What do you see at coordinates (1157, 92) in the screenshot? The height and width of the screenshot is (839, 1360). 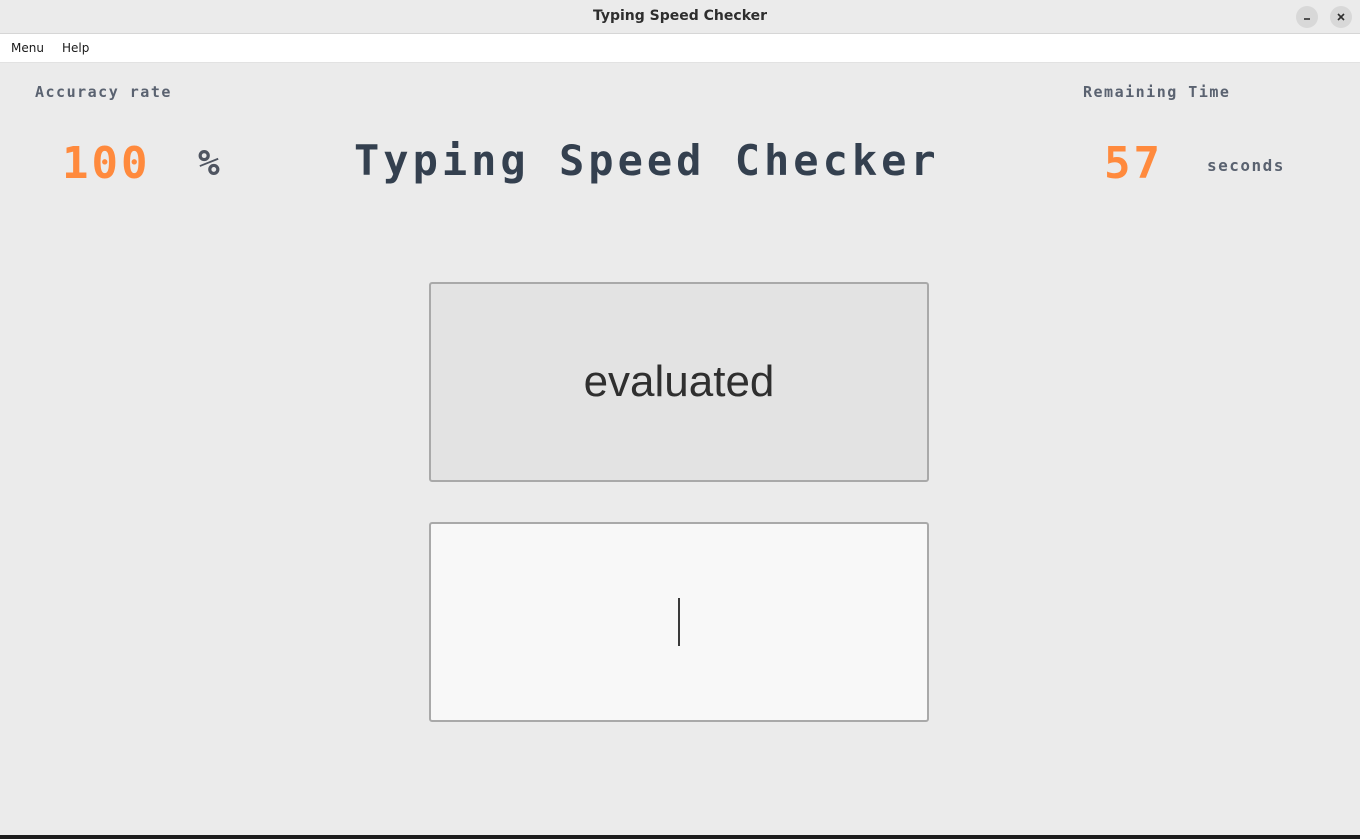 I see `remaining-time-label: Remaining Time` at bounding box center [1157, 92].